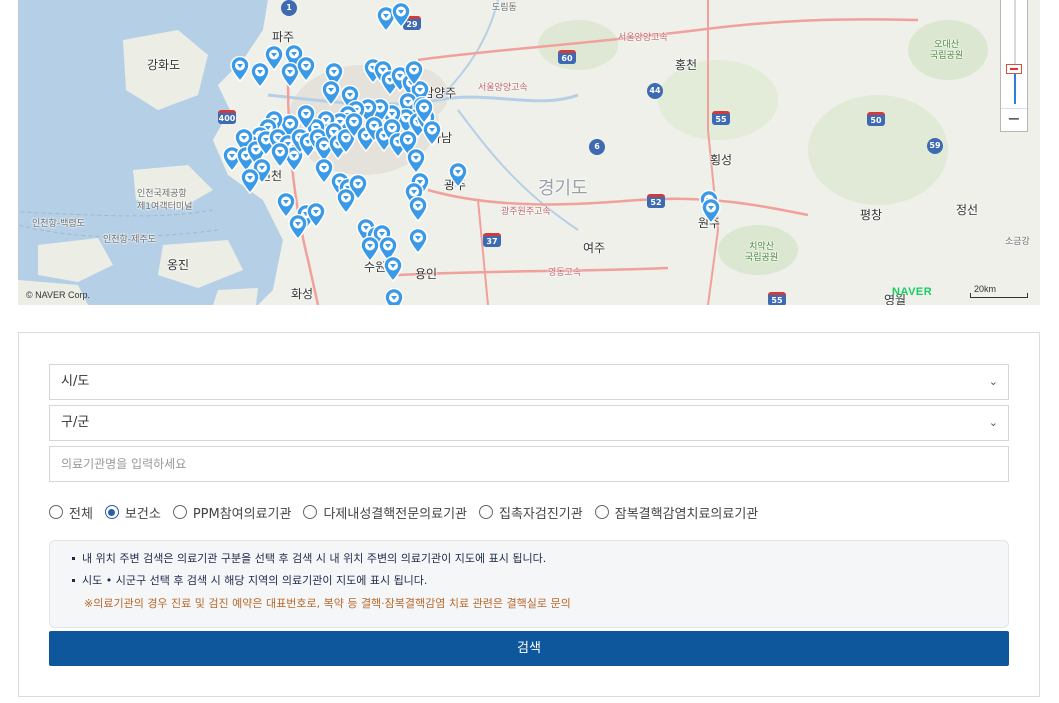 This screenshot has height=703, width=1059. Describe the element at coordinates (242, 514) in the screenshot. I see `radio-label: PPM참여의료기관` at that location.